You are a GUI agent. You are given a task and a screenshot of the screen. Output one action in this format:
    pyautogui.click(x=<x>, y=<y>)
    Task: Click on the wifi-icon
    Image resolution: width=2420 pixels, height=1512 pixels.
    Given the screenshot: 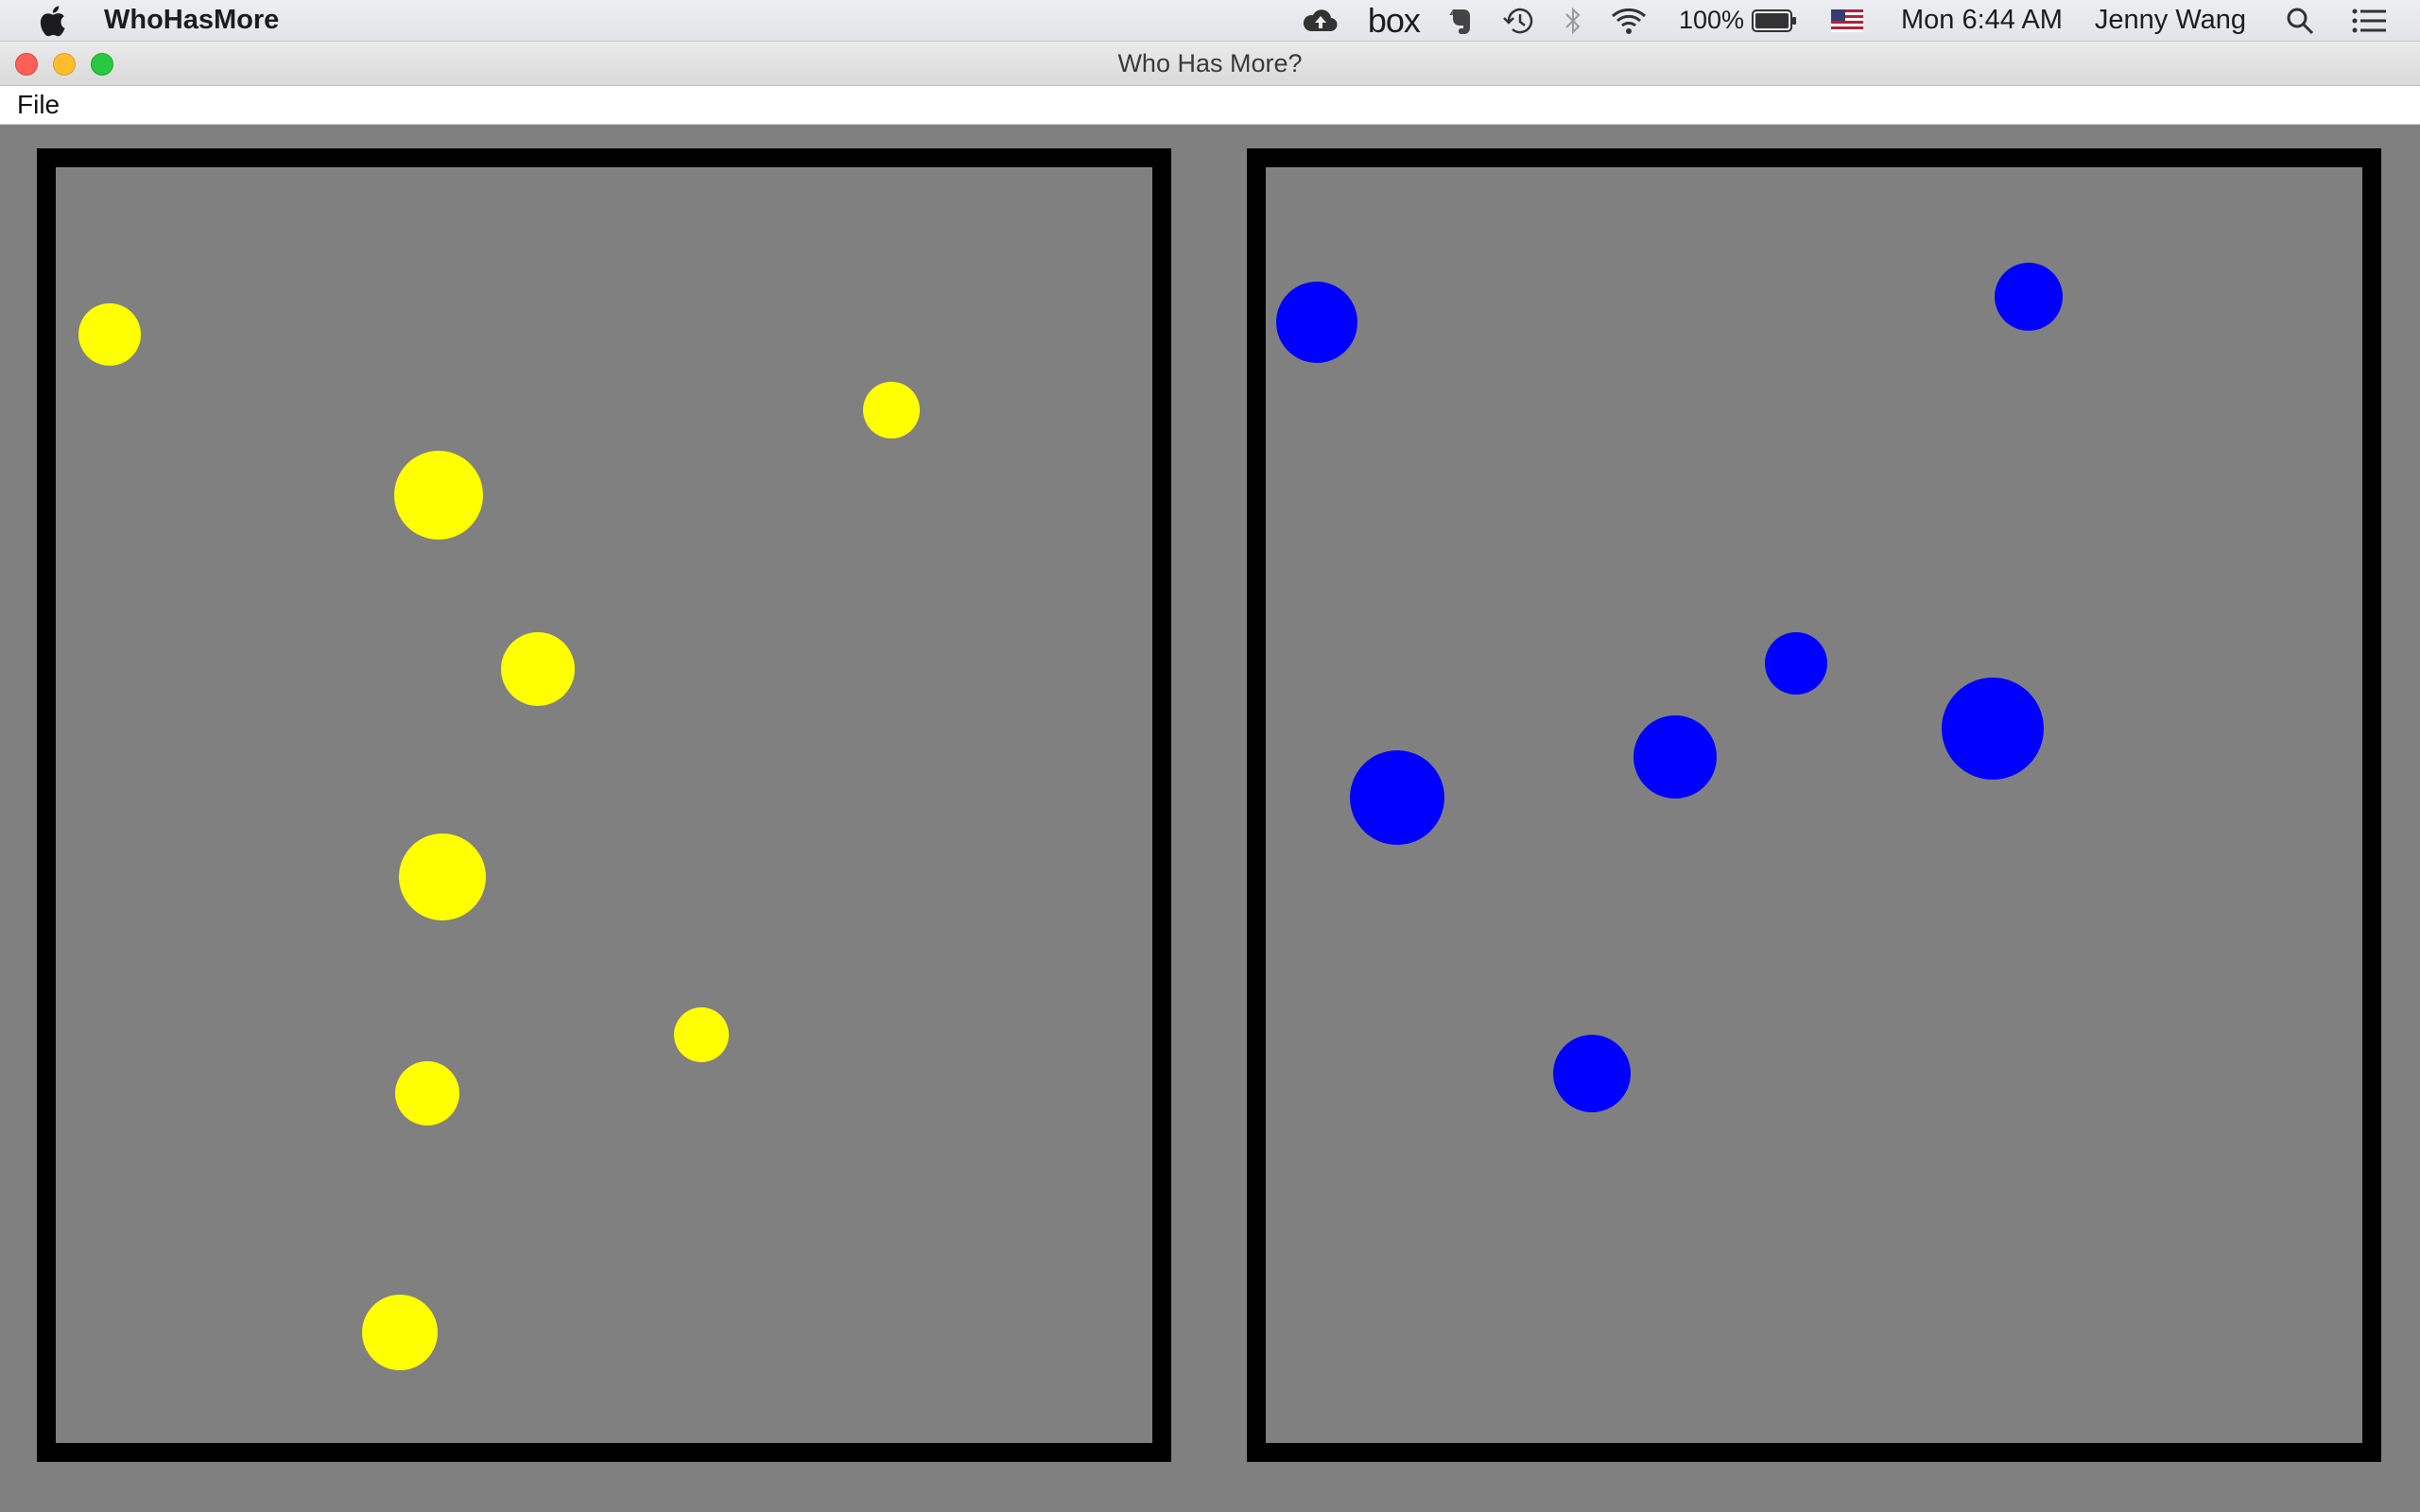 What is the action you would take?
    pyautogui.click(x=1629, y=21)
    